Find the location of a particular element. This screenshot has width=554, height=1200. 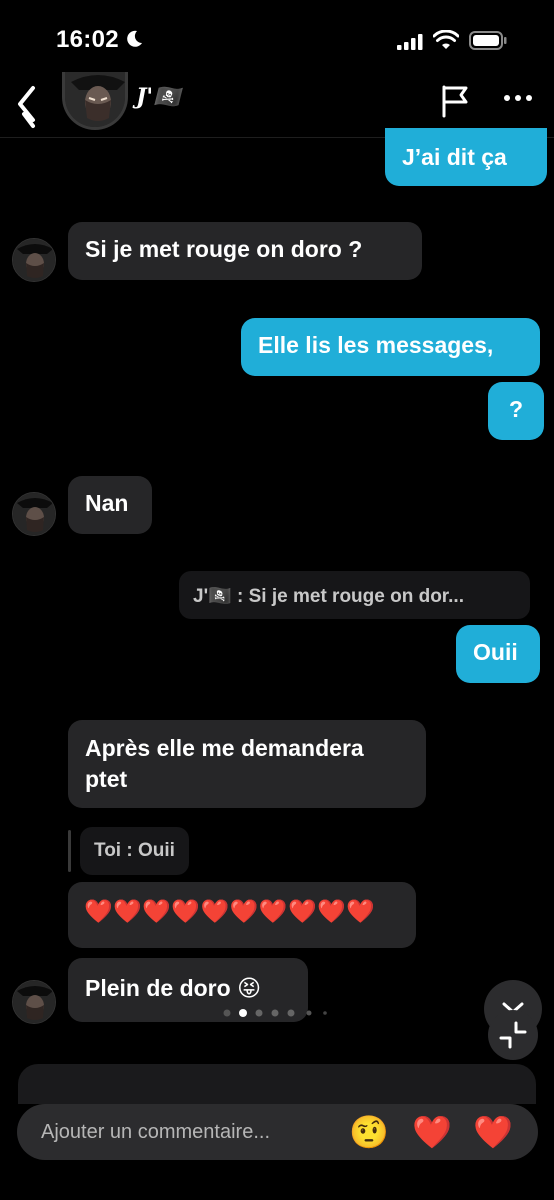

reply-bar is located at coordinates (69, 851).